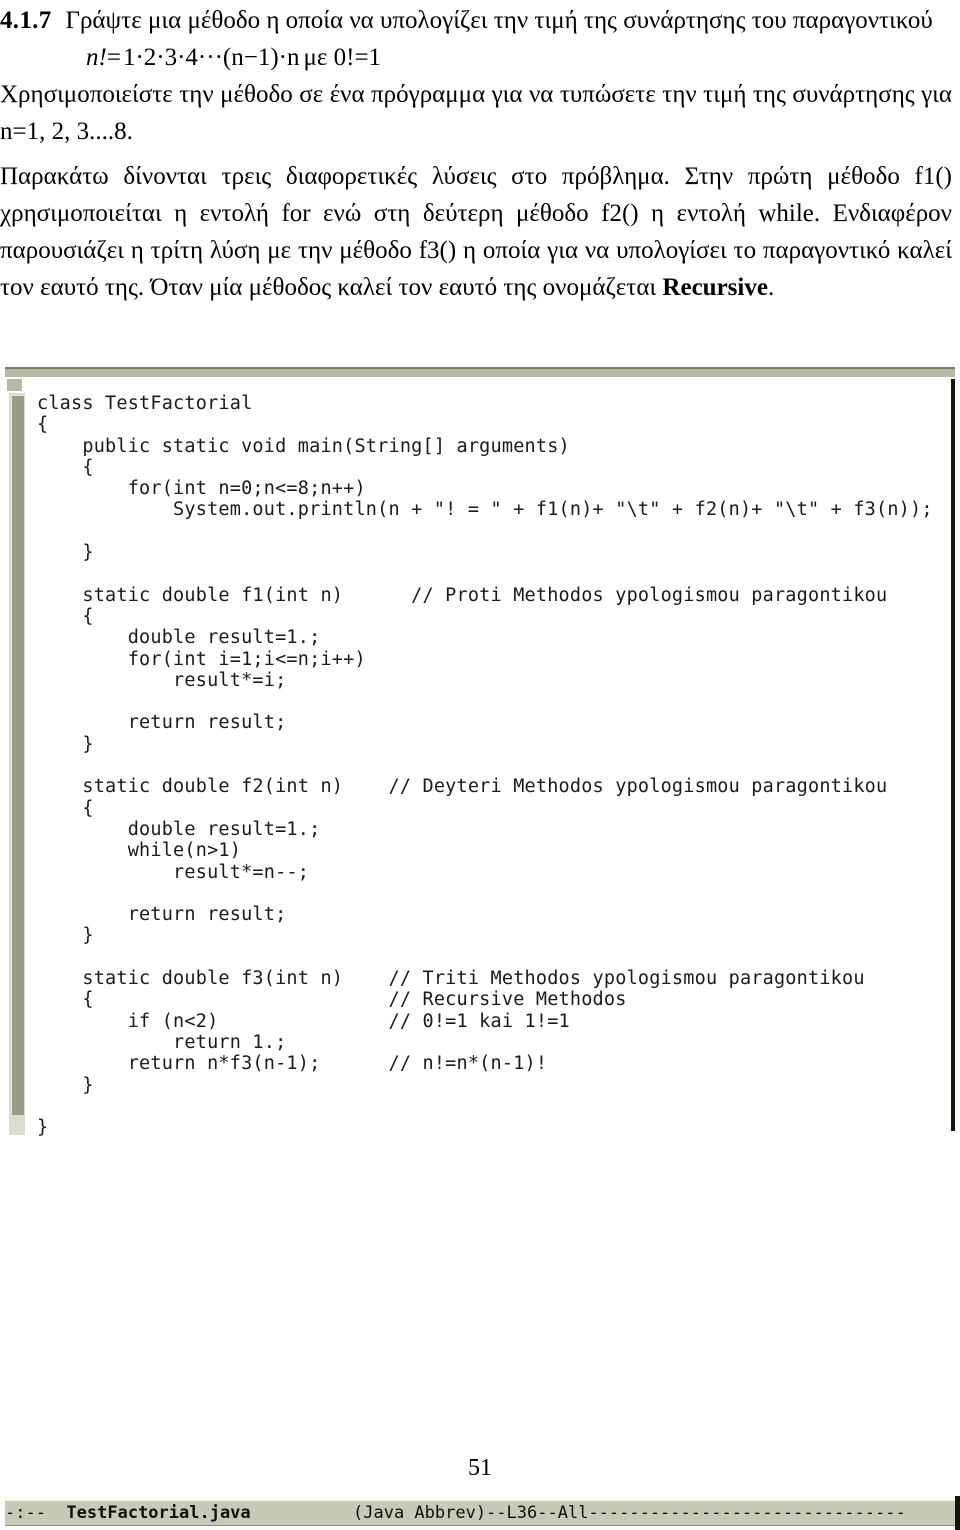  What do you see at coordinates (480, 372) in the screenshot?
I see `editor-toolbar` at bounding box center [480, 372].